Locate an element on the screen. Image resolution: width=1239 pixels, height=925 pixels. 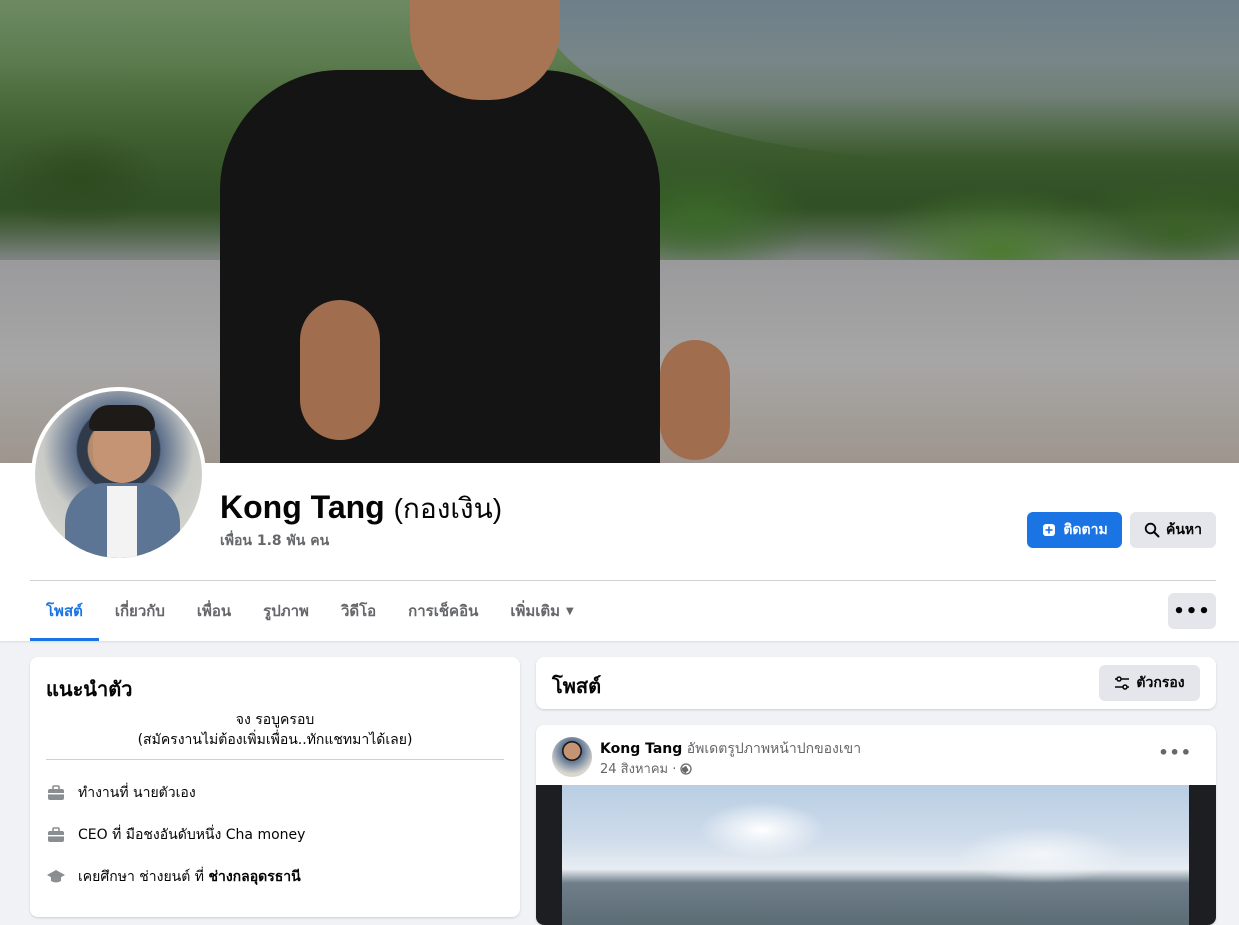
follow-icon is located at coordinates (1049, 530).